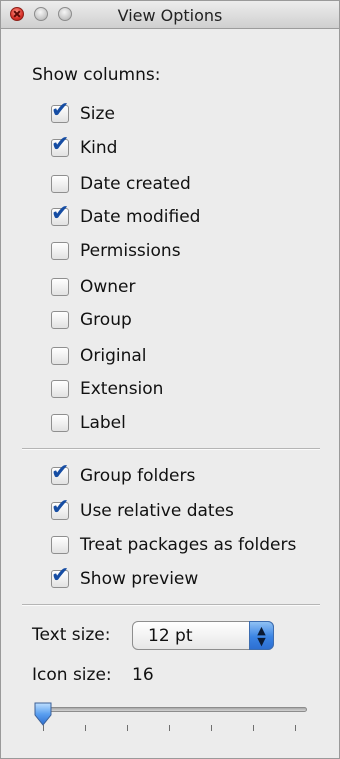  Describe the element at coordinates (122, 389) in the screenshot. I see `checkbox-label: Extension` at that location.